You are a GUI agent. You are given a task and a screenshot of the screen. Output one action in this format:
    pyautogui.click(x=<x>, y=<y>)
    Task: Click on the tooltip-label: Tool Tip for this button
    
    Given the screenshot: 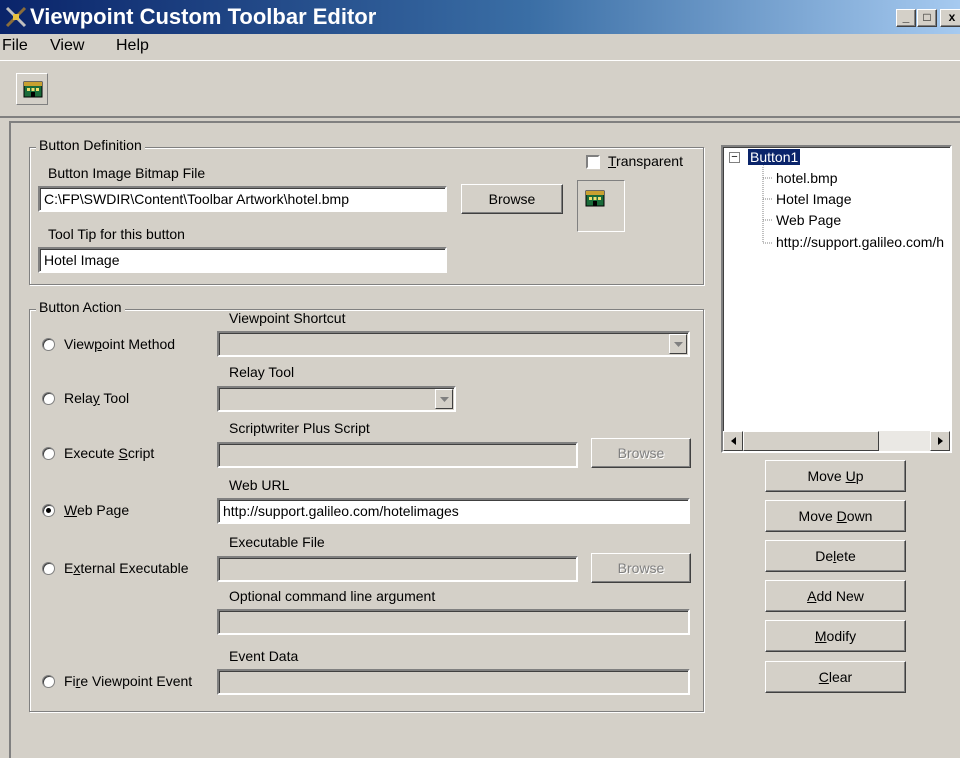 What is the action you would take?
    pyautogui.click(x=116, y=234)
    